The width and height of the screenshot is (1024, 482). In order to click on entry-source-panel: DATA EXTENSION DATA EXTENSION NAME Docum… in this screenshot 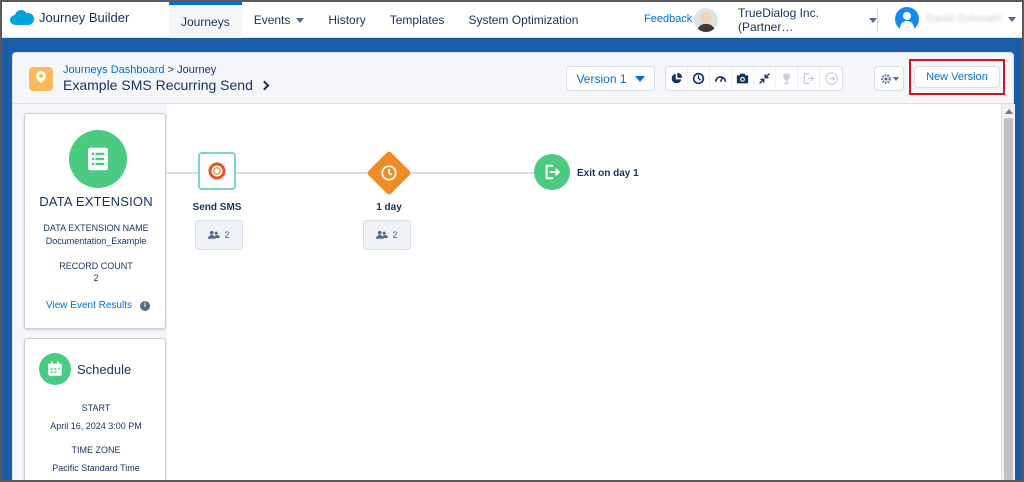, I will do `click(95, 221)`.